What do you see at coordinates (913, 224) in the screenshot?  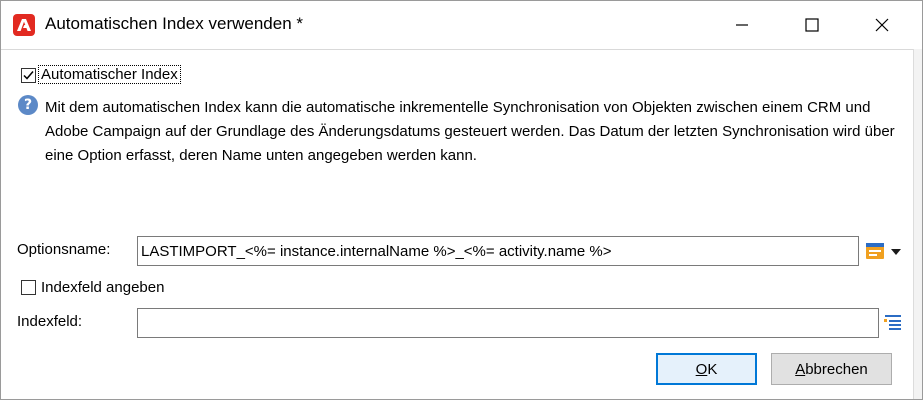 I see `right-edge-border` at bounding box center [913, 224].